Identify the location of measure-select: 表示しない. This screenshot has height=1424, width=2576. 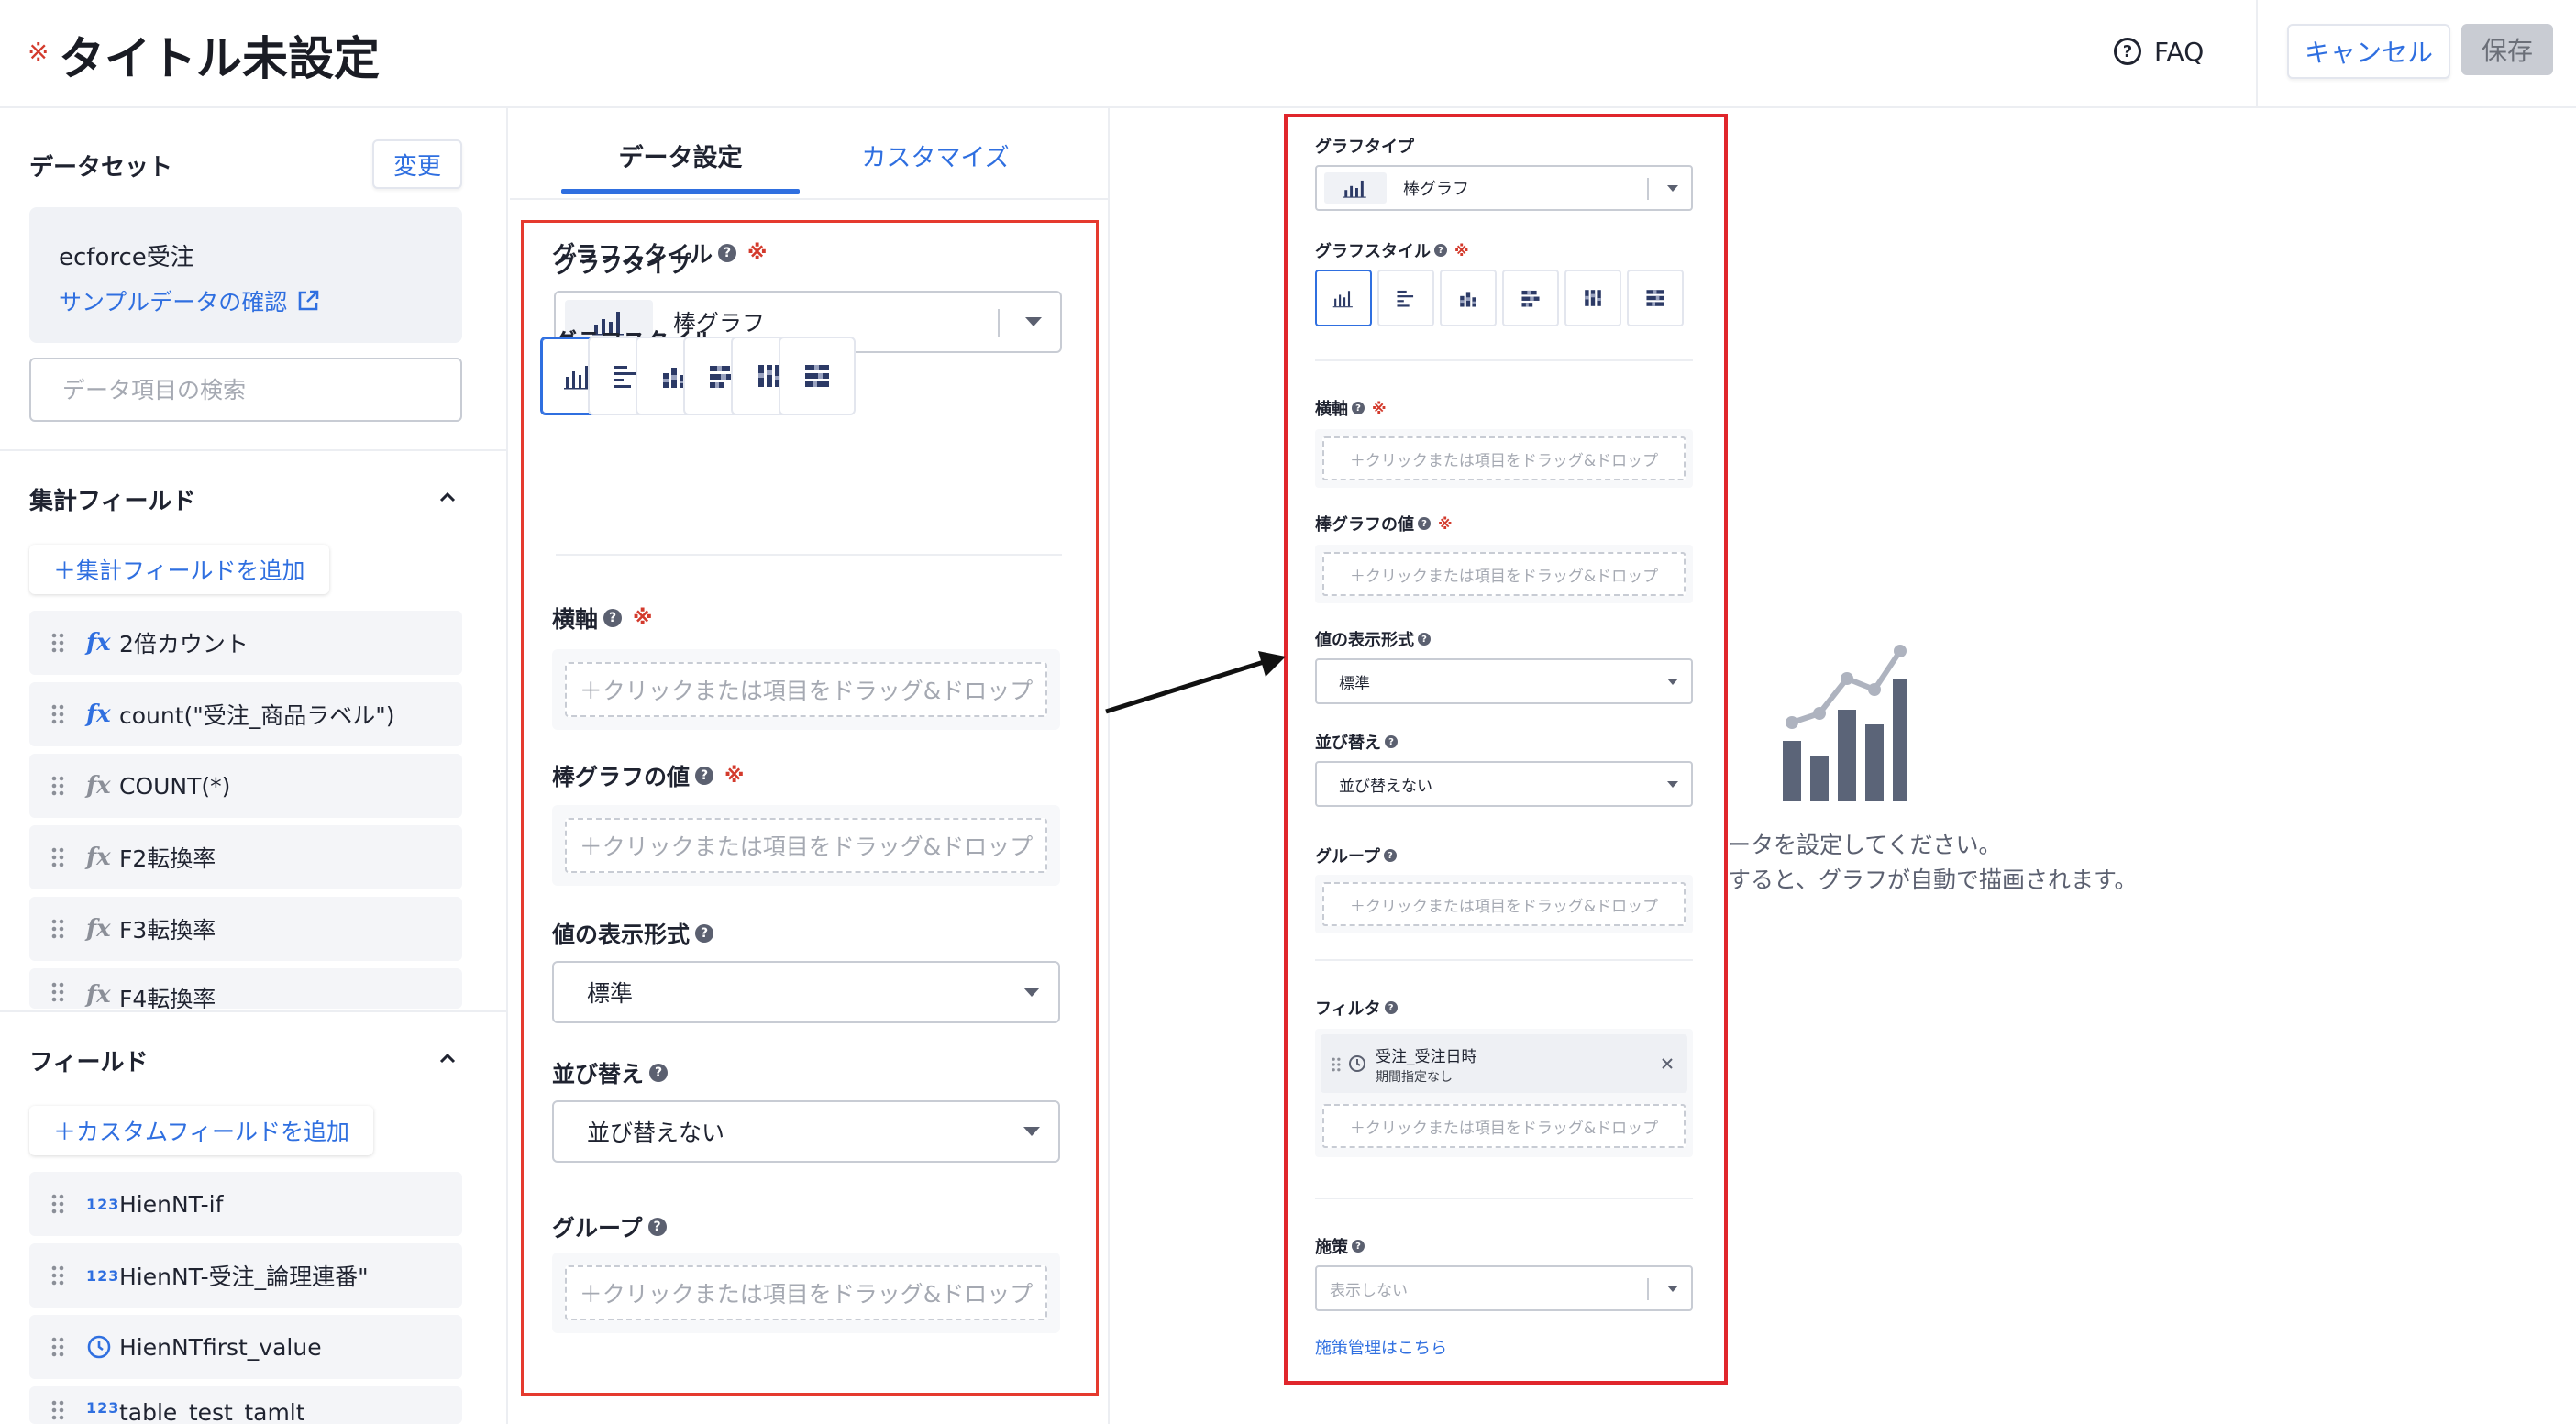
(1504, 1288).